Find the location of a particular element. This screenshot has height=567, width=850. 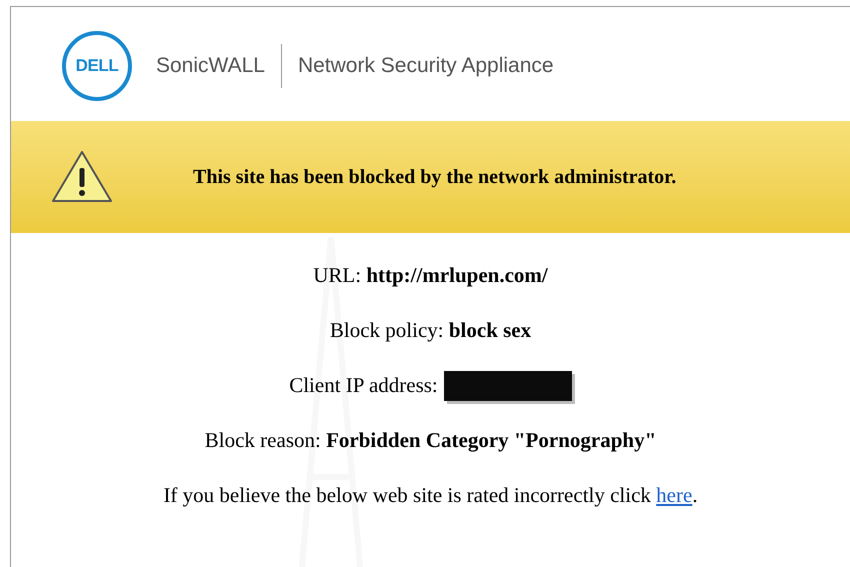

block-message: This site has been blocked by the network administrator. is located at coordinates (434, 177).